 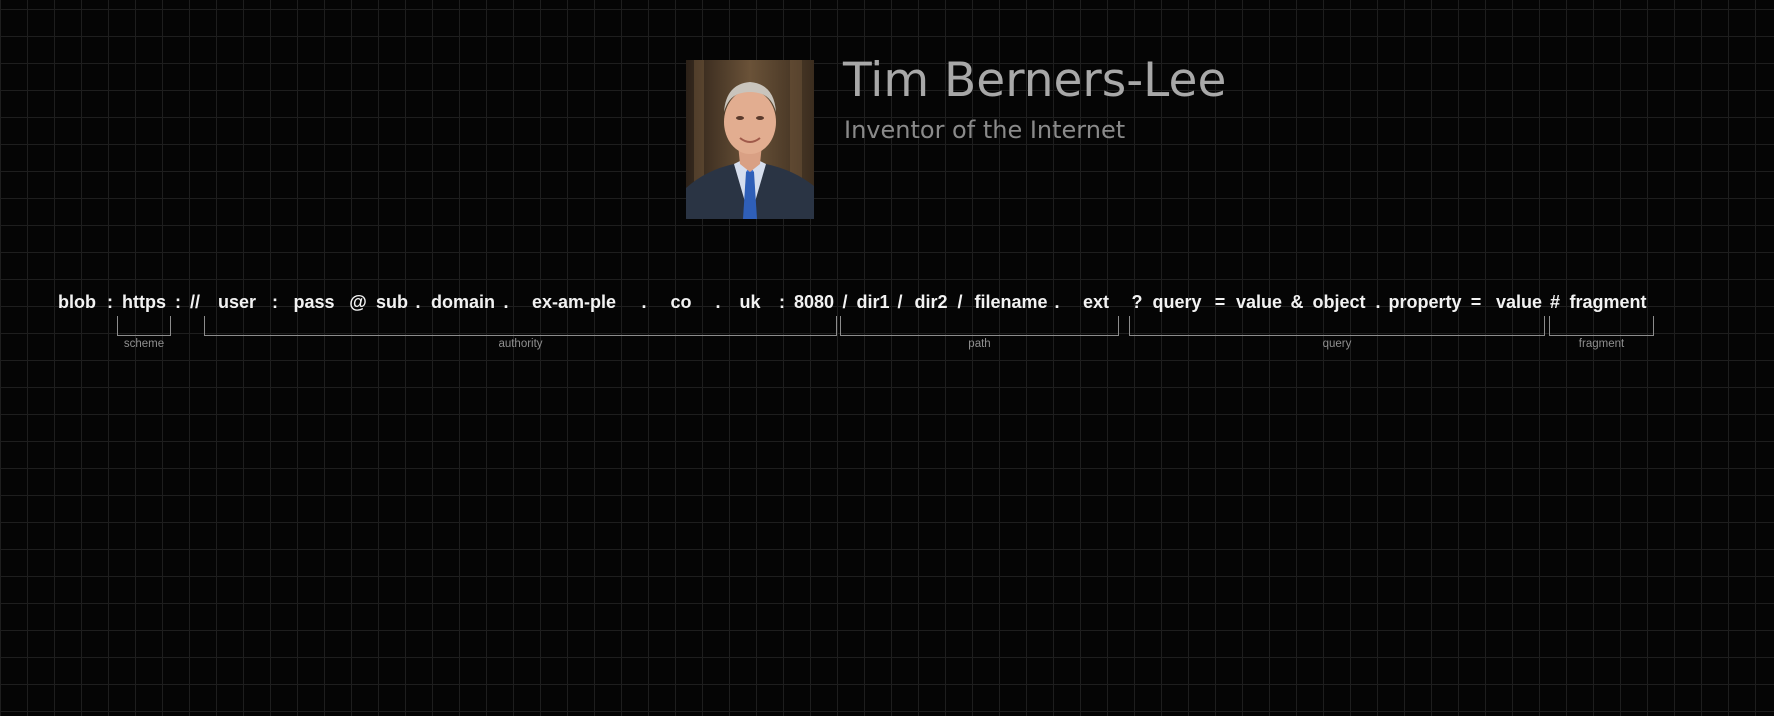 I want to click on url-token: 8080, so click(x=814, y=302).